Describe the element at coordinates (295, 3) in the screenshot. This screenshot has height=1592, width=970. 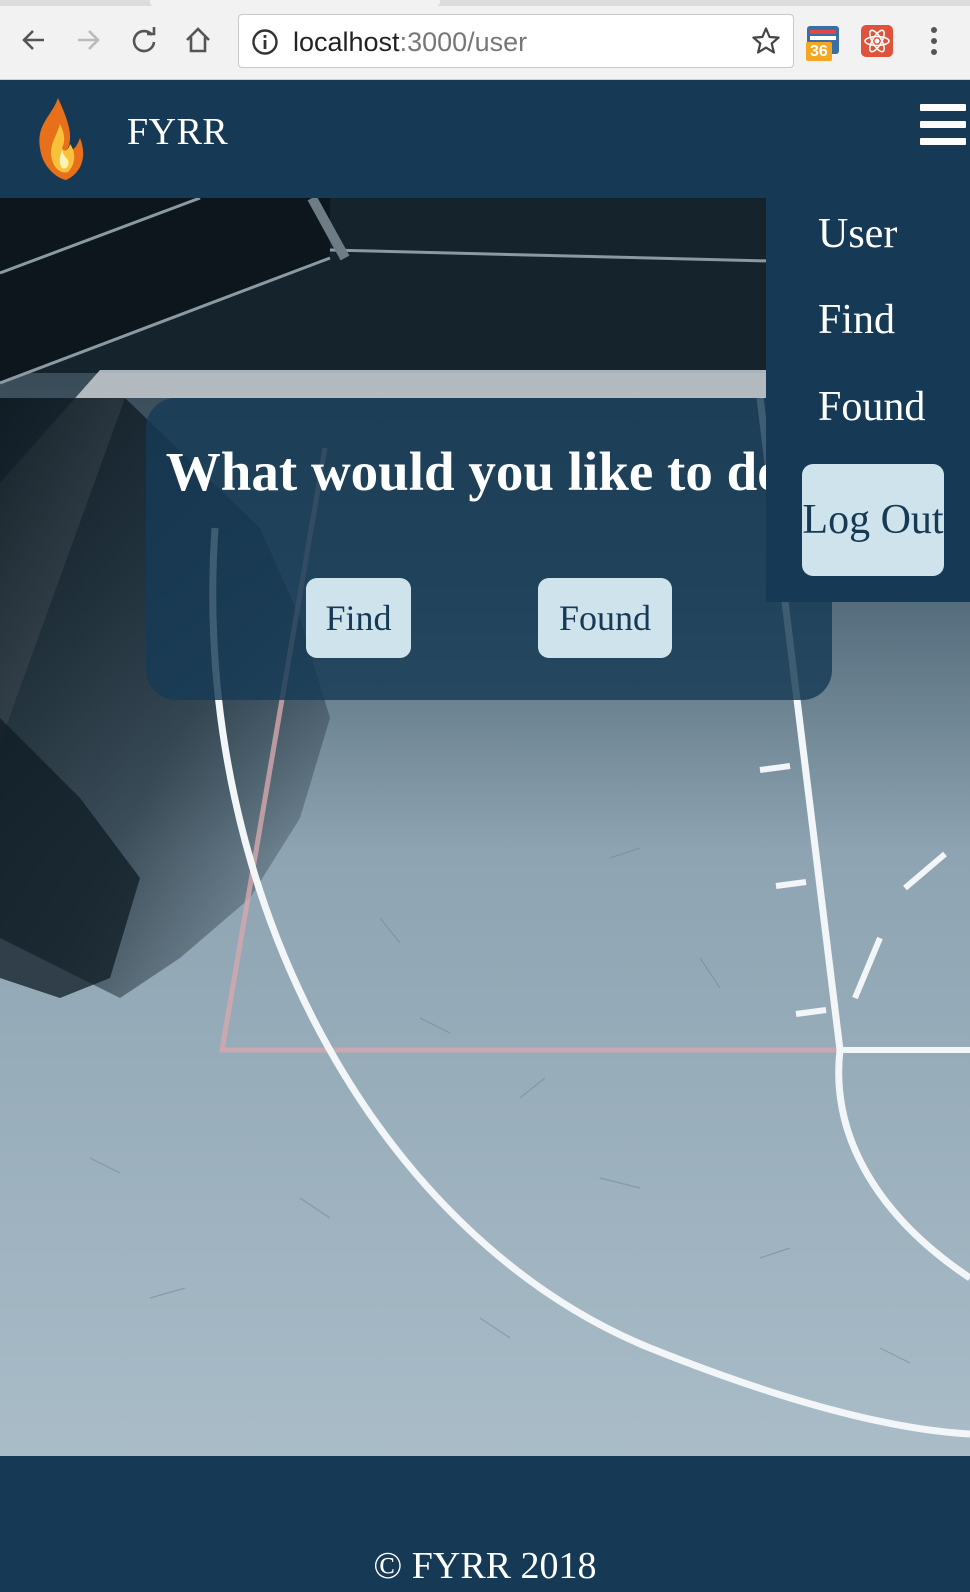
I see `active-tab` at that location.